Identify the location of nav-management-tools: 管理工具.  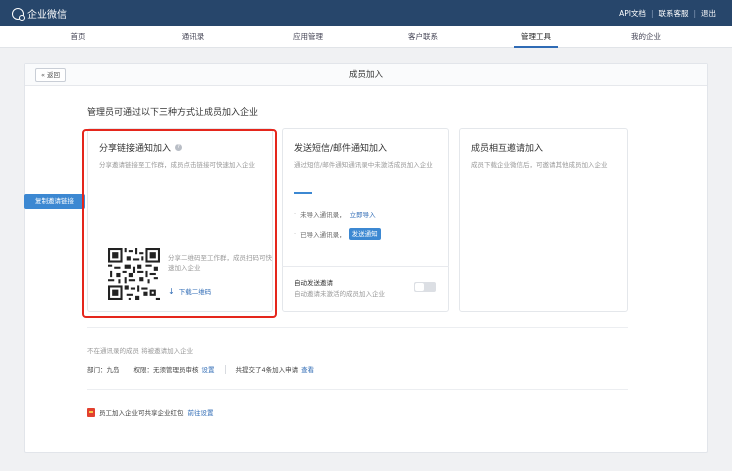
(536, 37).